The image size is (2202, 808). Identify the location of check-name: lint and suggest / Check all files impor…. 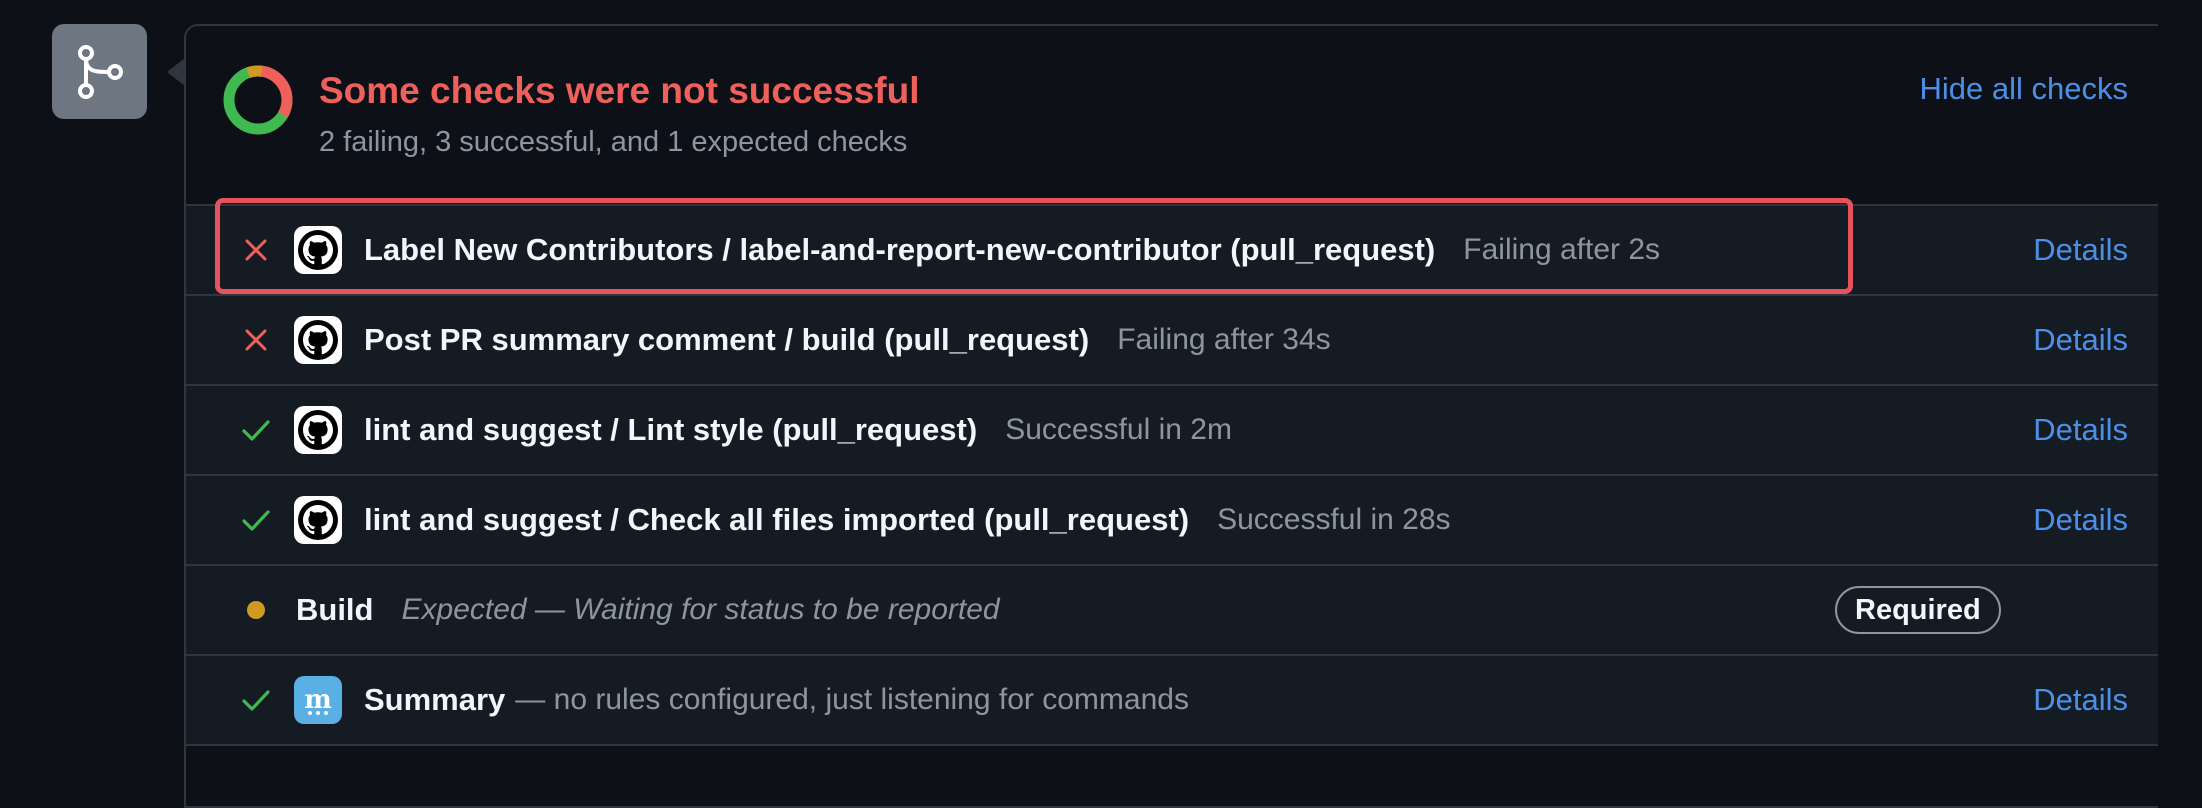
(777, 519).